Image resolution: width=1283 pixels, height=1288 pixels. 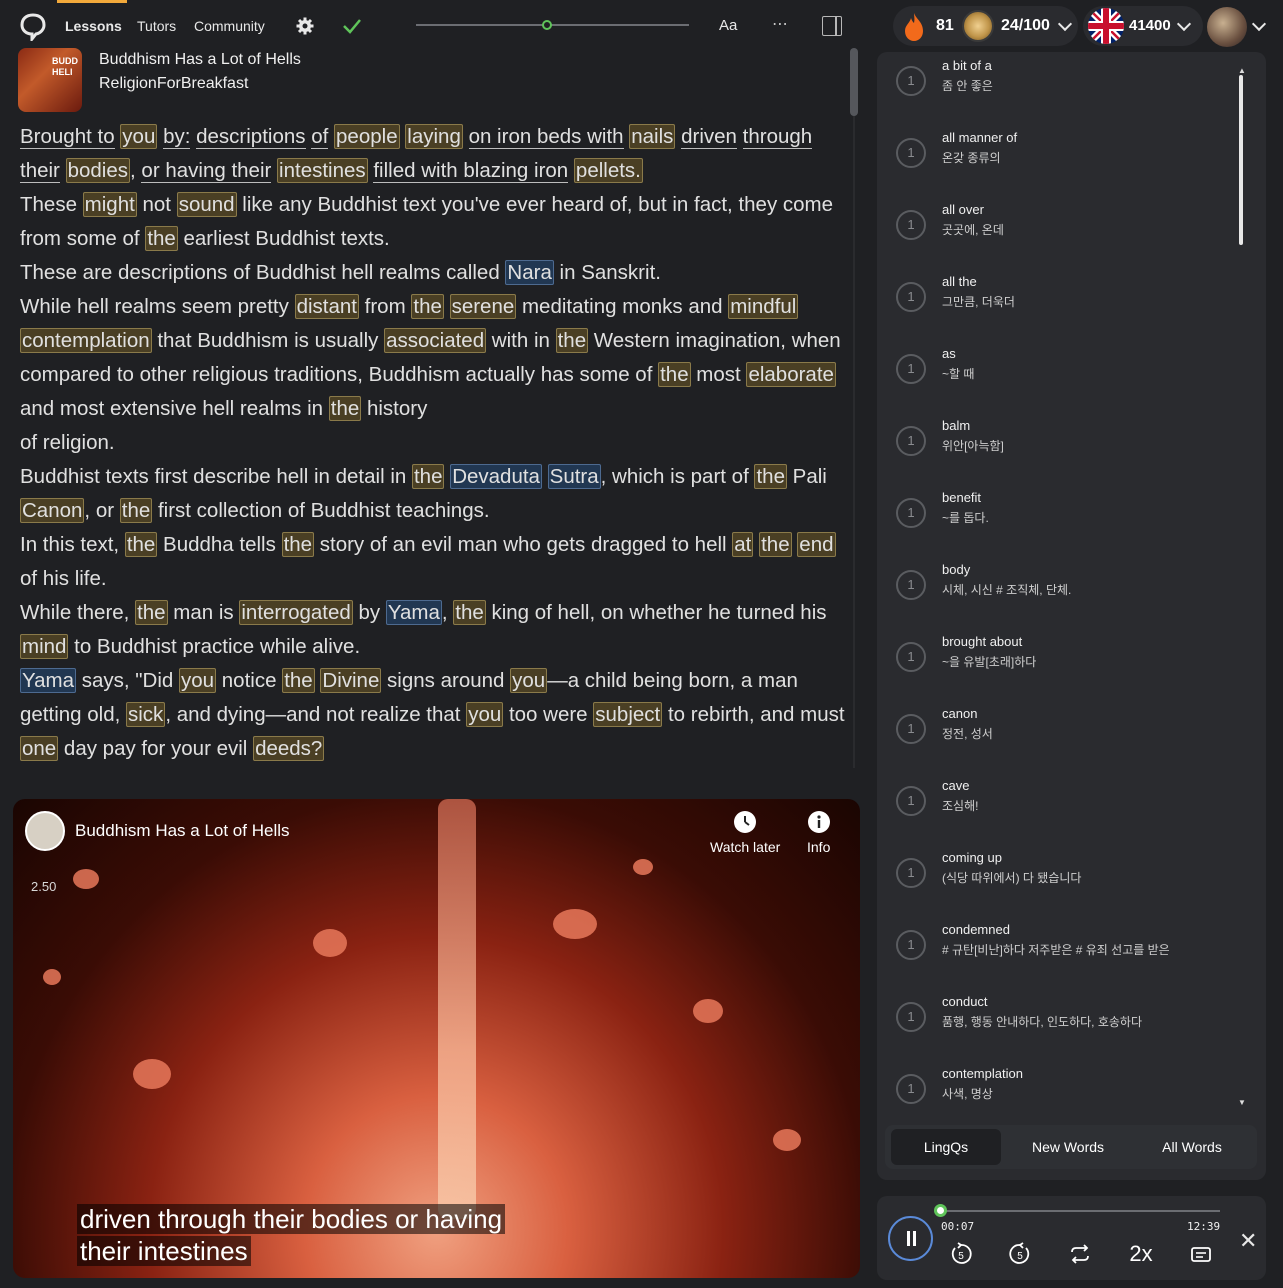 I want to click on lingq-word: pellets., so click(x=608, y=170).